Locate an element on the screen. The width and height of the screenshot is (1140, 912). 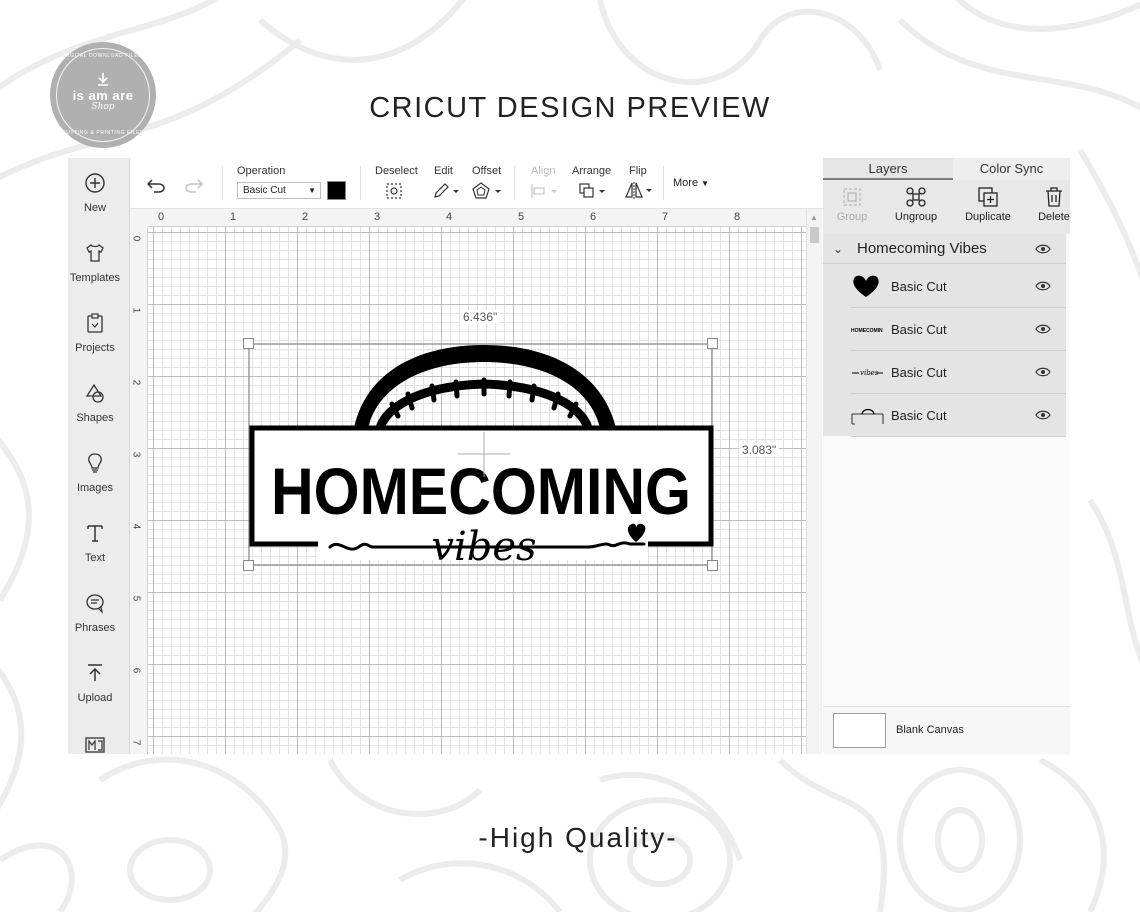
redo-icon is located at coordinates (194, 185).